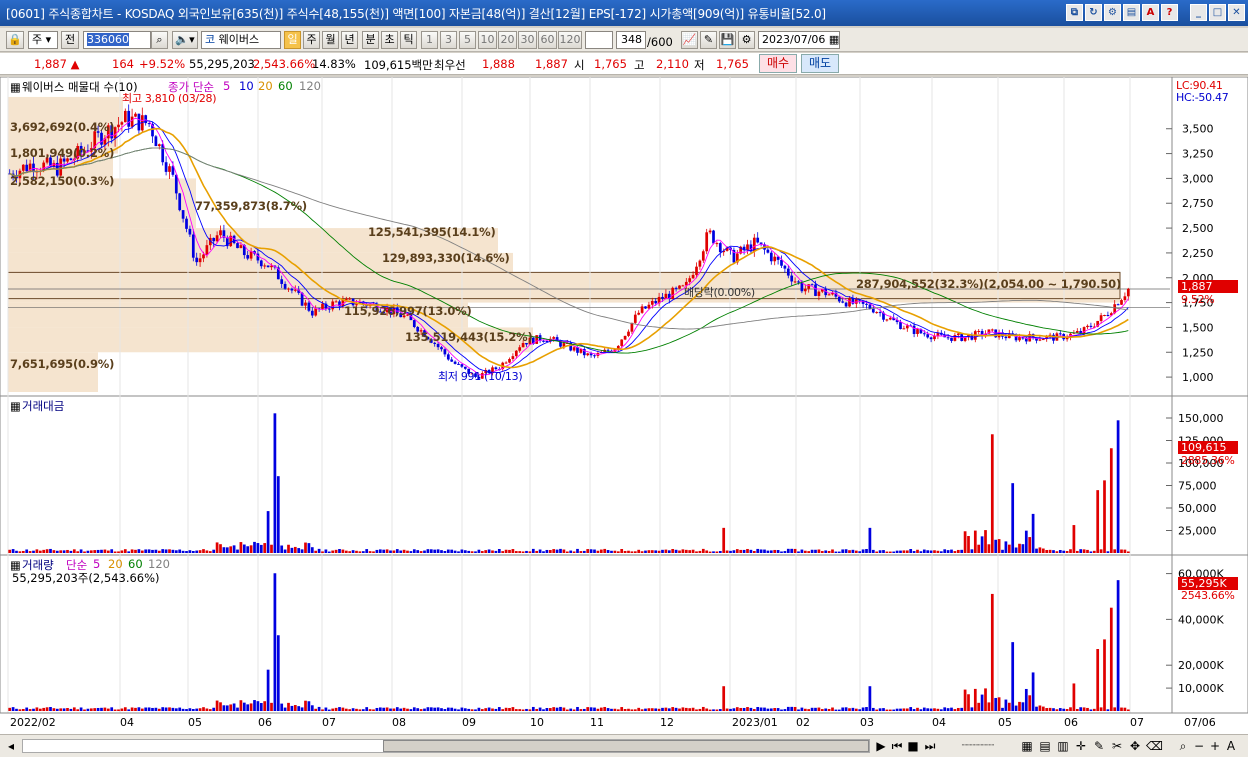 This screenshot has width=1248, height=757. I want to click on slider-track: ┈┈┈┈┈┈, so click(978, 746).